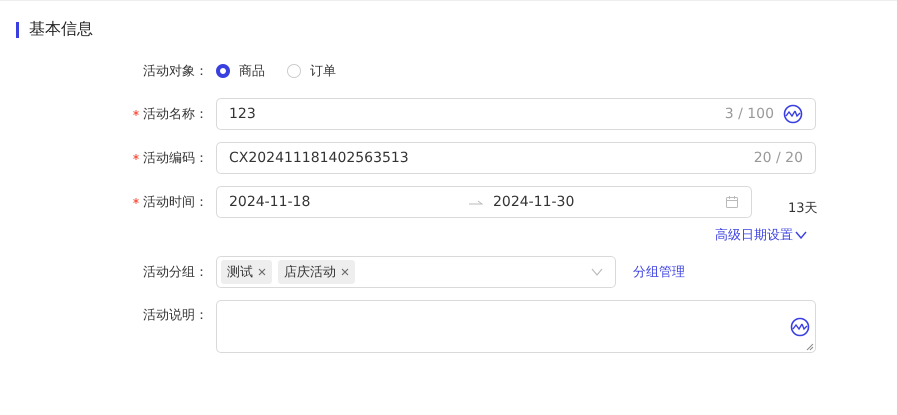  Describe the element at coordinates (533, 202) in the screenshot. I see `end-date: 2024-11-30` at that location.